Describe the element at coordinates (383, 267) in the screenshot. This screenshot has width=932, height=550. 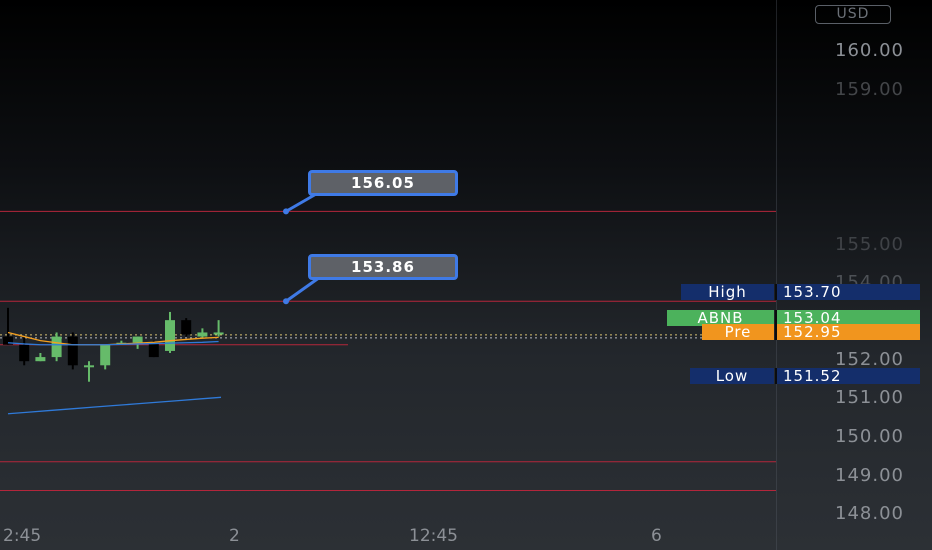
I see `price-callout: 153.86` at that location.